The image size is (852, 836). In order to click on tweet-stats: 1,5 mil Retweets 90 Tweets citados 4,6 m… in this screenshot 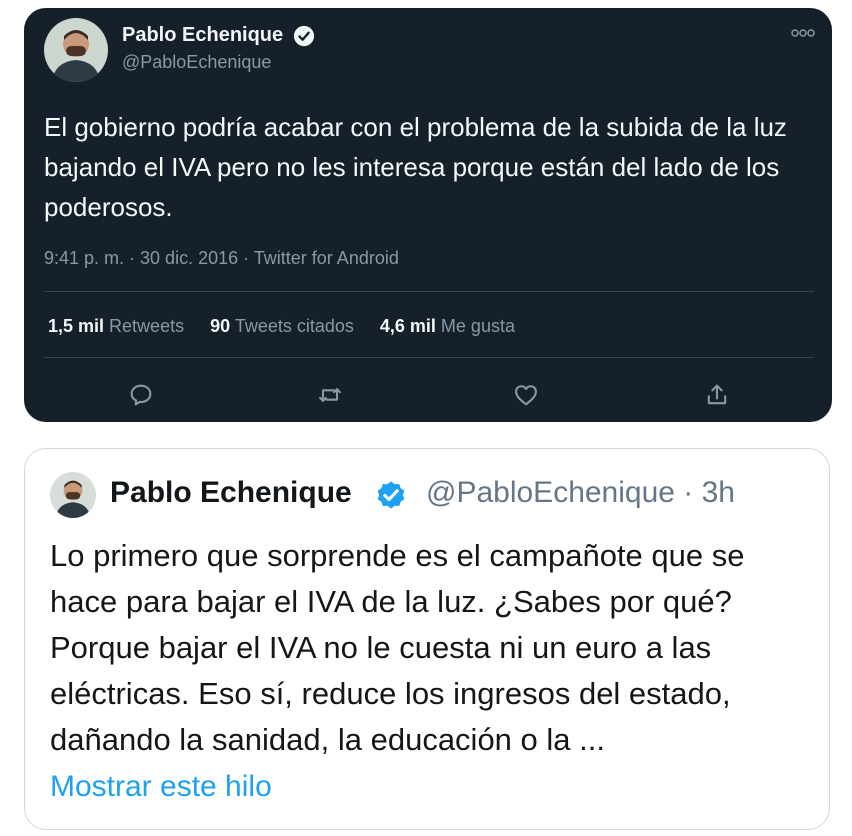, I will do `click(294, 326)`.